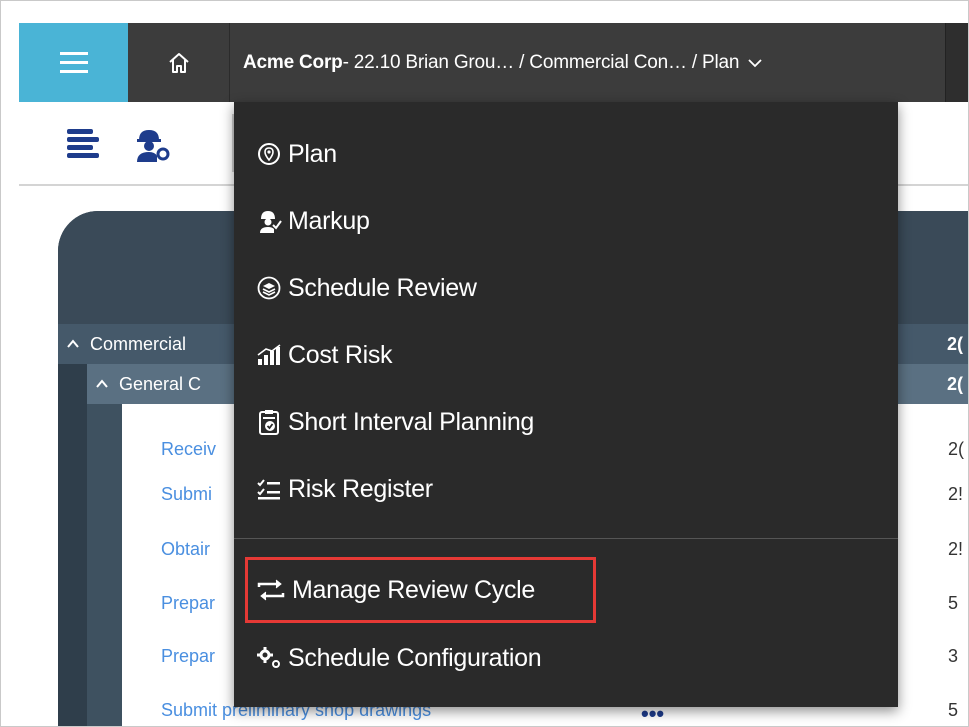  Describe the element at coordinates (953, 656) in the screenshot. I see `task-value: 3` at that location.